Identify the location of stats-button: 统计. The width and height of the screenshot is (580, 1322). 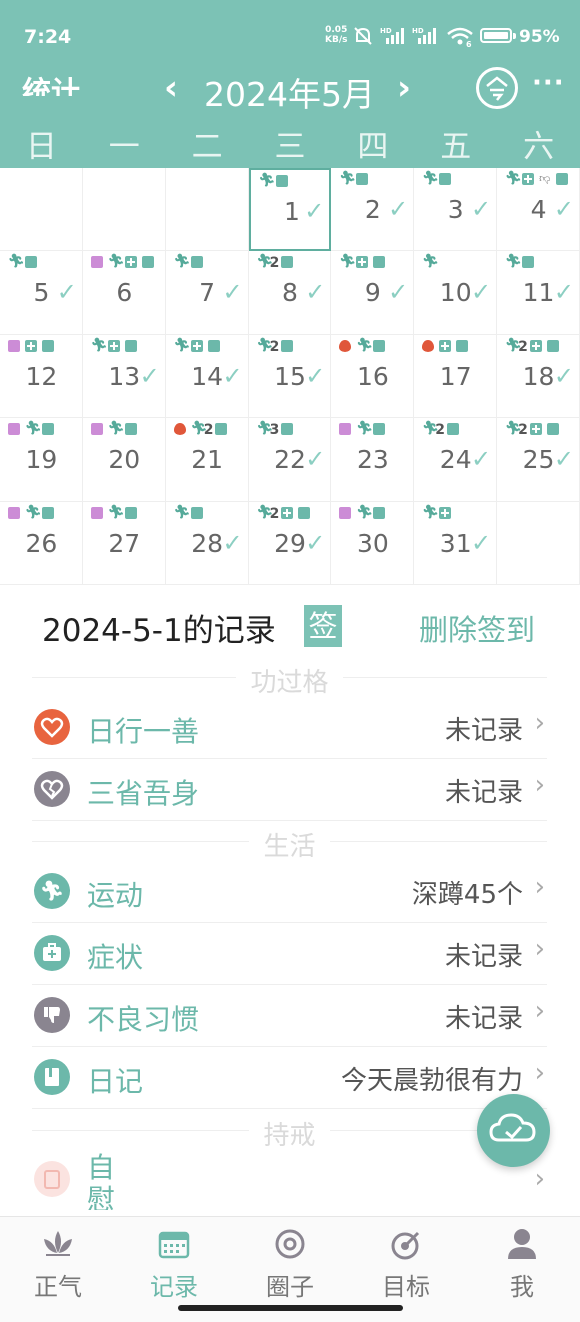
(56, 85).